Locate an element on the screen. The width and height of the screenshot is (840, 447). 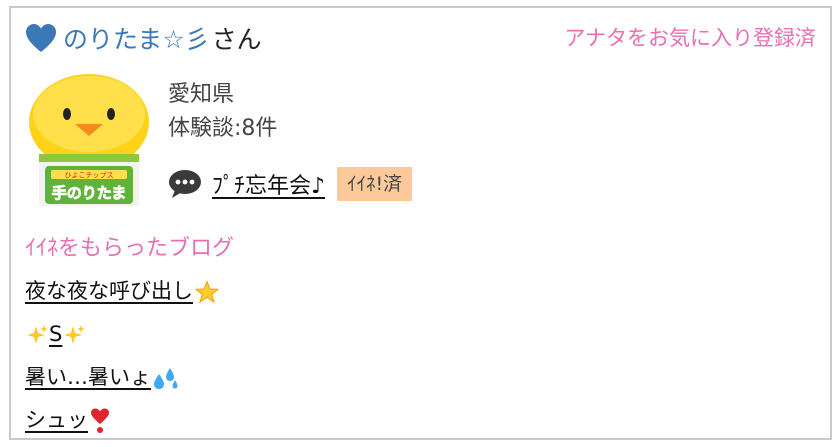
blog-link: S is located at coordinates (122, 334).